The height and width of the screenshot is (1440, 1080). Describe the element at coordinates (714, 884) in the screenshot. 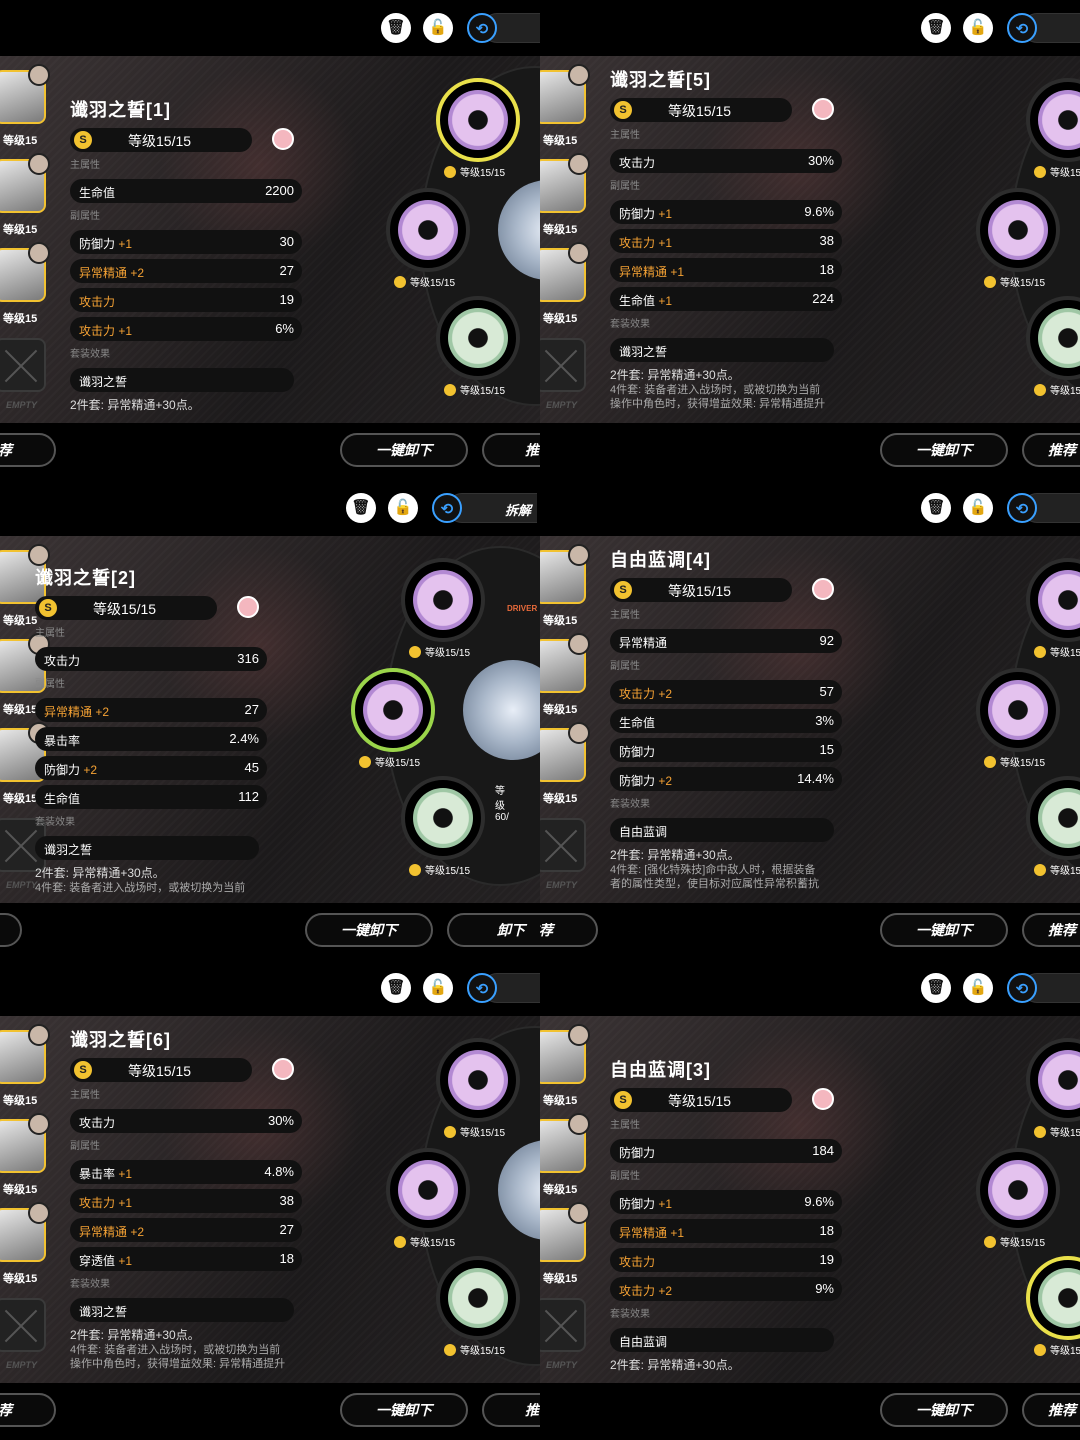

I see `set-effect-line: 者的属性类型，使目标对应属性异常积蓄抗` at that location.